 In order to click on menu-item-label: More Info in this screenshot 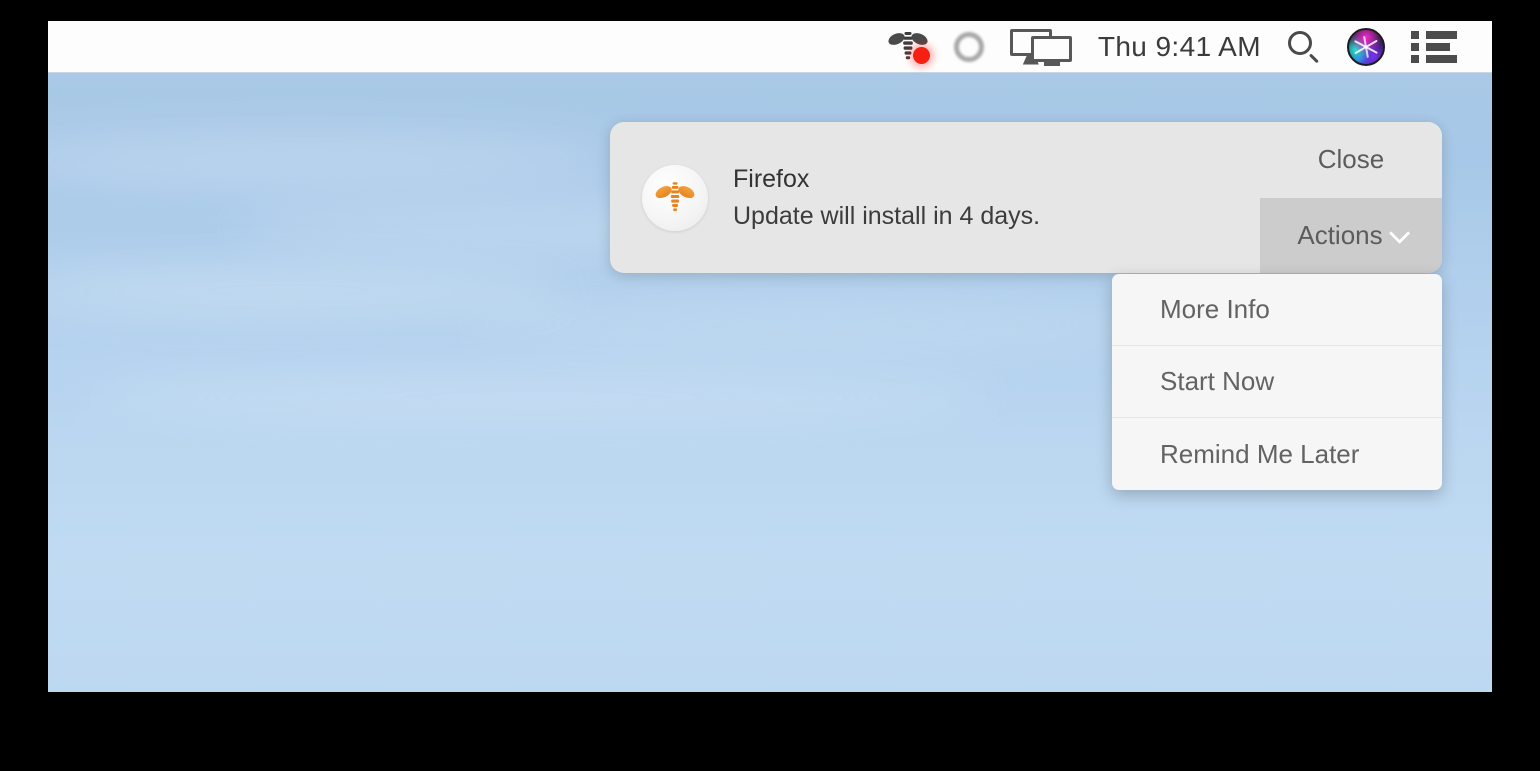, I will do `click(1215, 309)`.